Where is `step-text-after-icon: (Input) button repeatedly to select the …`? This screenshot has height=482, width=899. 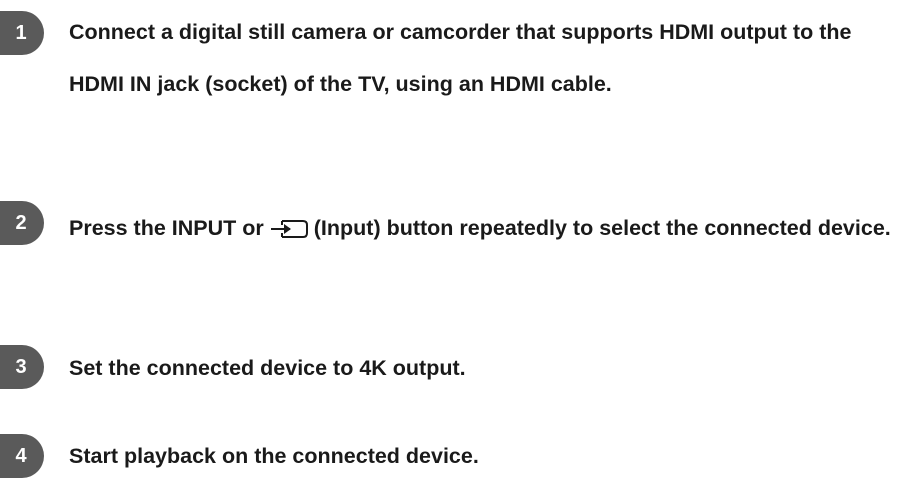
step-text-after-icon: (Input) button repeatedly to select the … is located at coordinates (602, 228).